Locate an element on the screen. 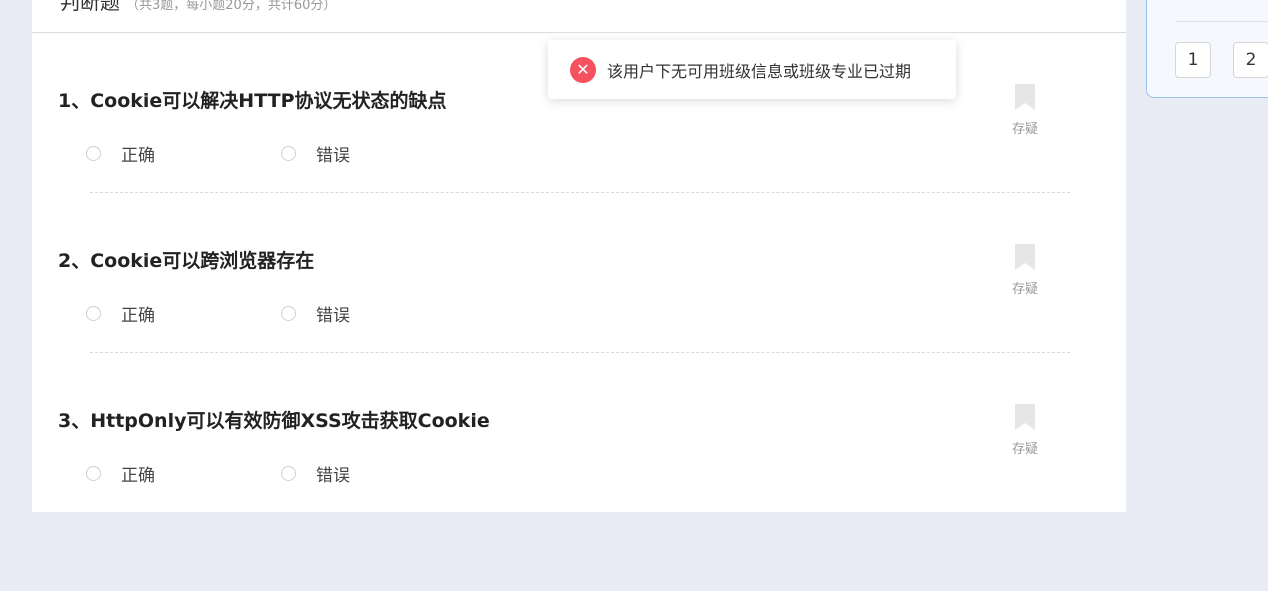  section-title-text: 判断题 is located at coordinates (90, 7).